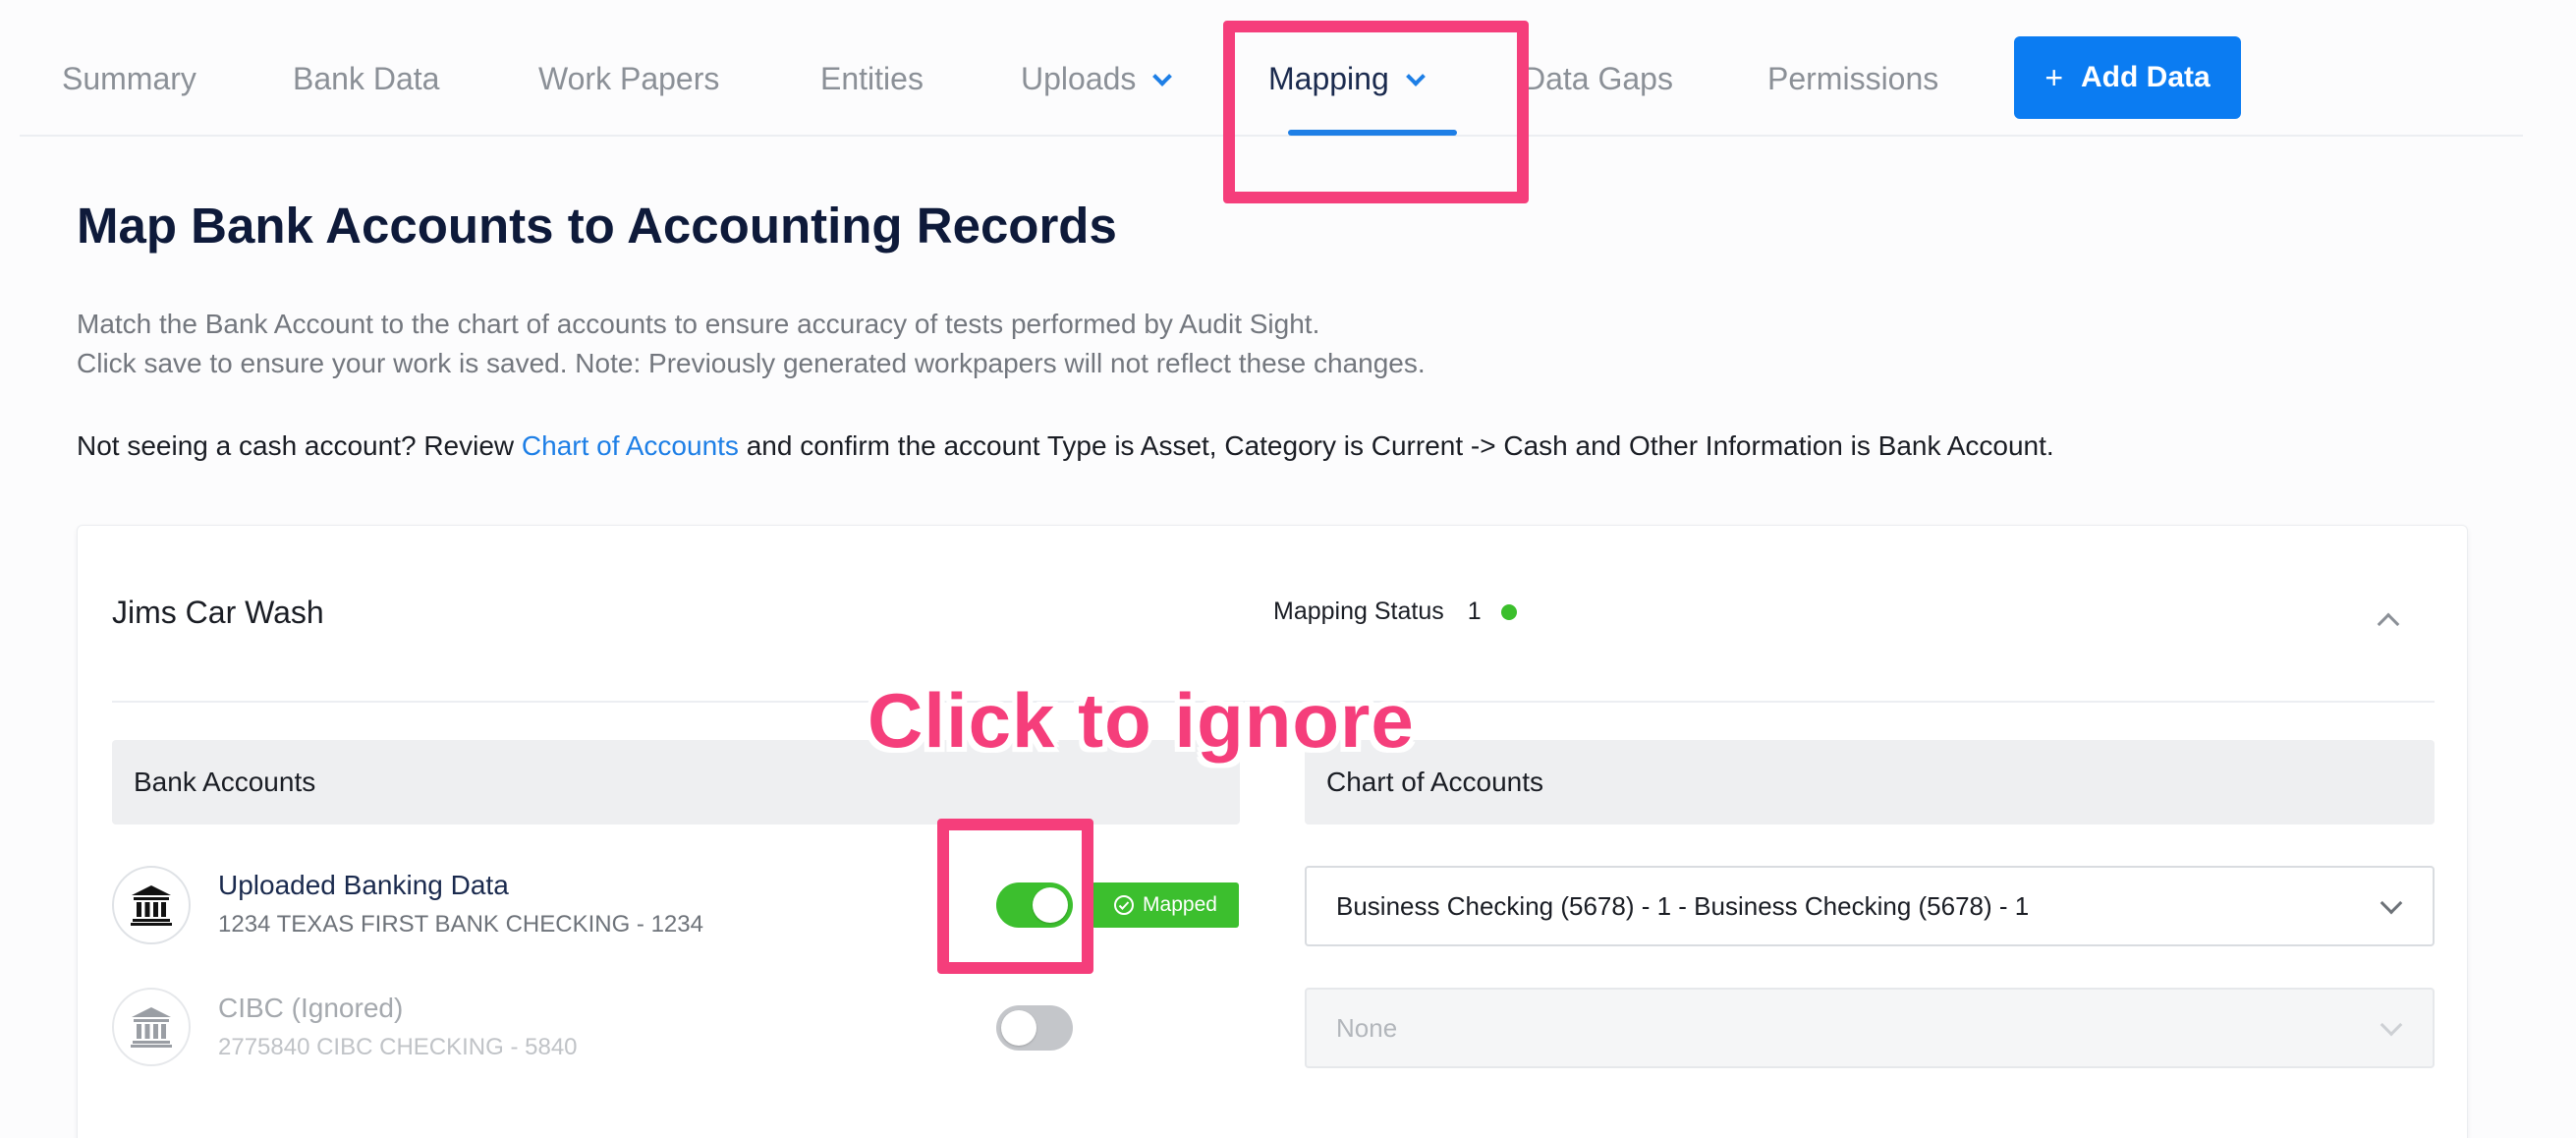  Describe the element at coordinates (398, 1047) in the screenshot. I see `bank-account-subtitle: 2775840 CIBC CHECKING - 5840` at that location.